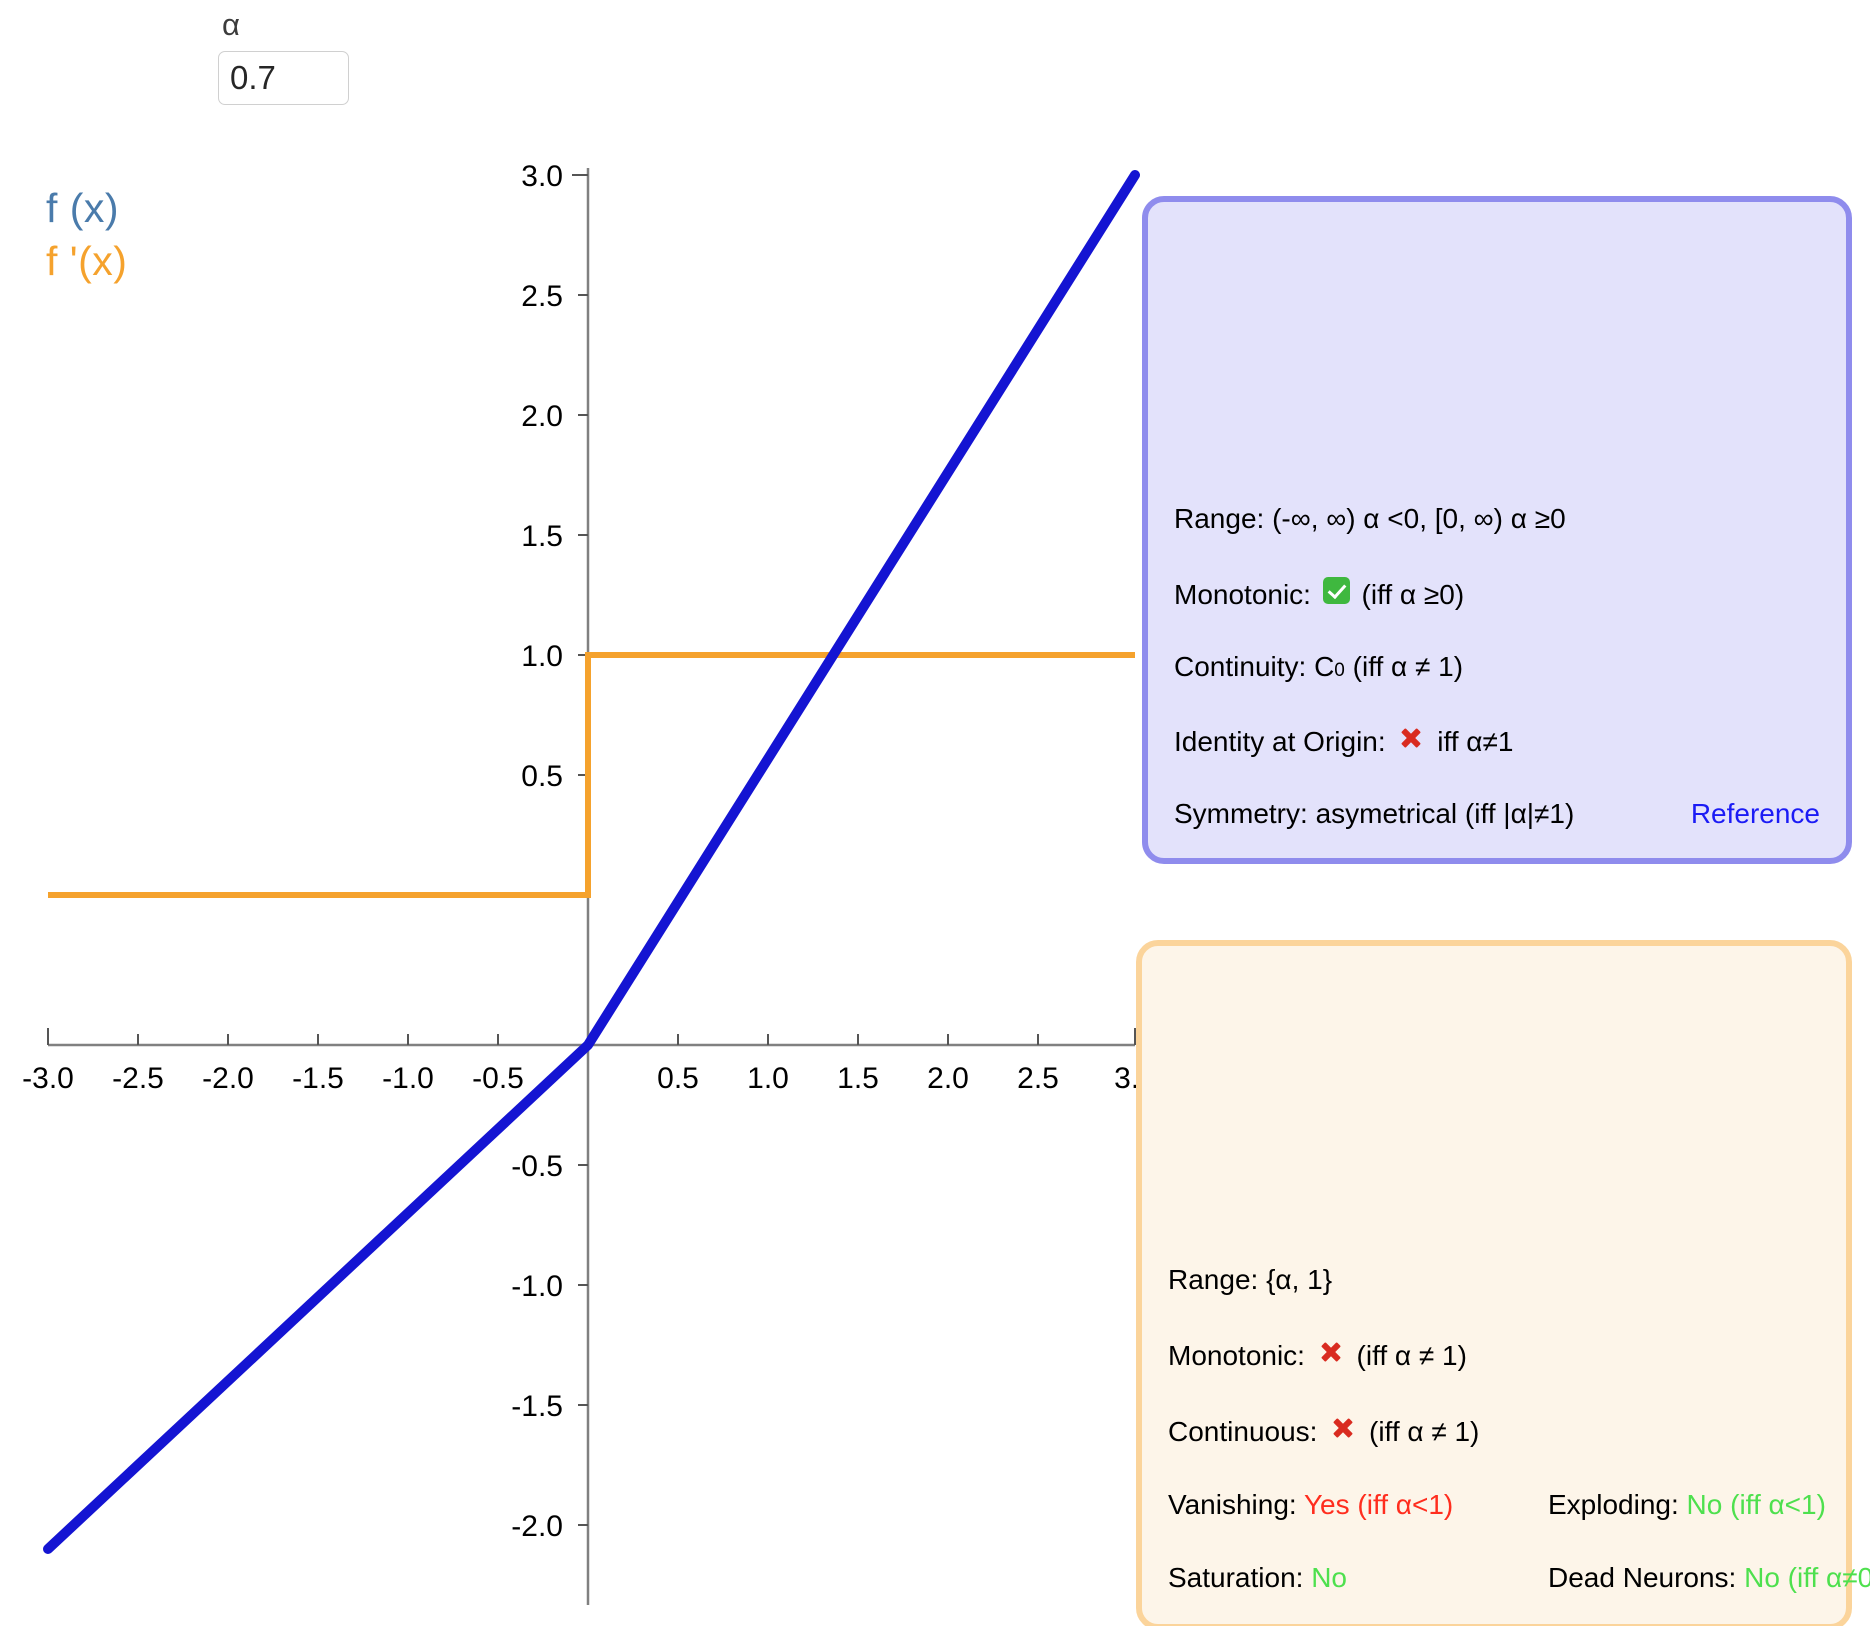 Image resolution: width=1870 pixels, height=1626 pixels. What do you see at coordinates (498, 1078) in the screenshot?
I see `x-tick-label: -0.5` at bounding box center [498, 1078].